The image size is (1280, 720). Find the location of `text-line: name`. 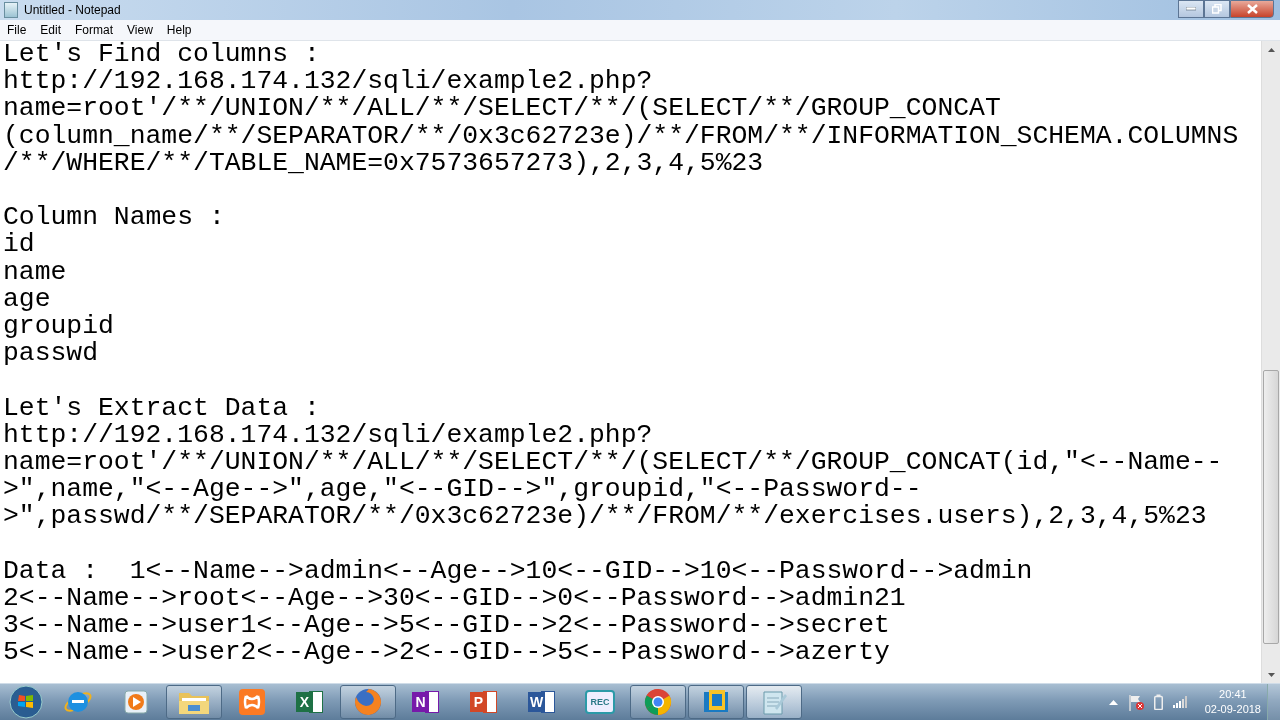

text-line: name is located at coordinates (35, 272).